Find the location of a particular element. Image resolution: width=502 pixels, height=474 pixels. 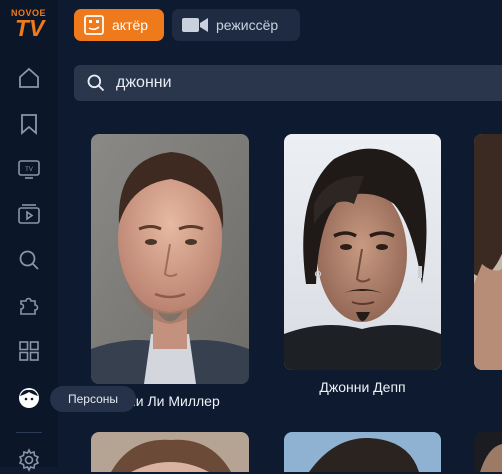

sidebar-item-bookmarks is located at coordinates (29, 124).